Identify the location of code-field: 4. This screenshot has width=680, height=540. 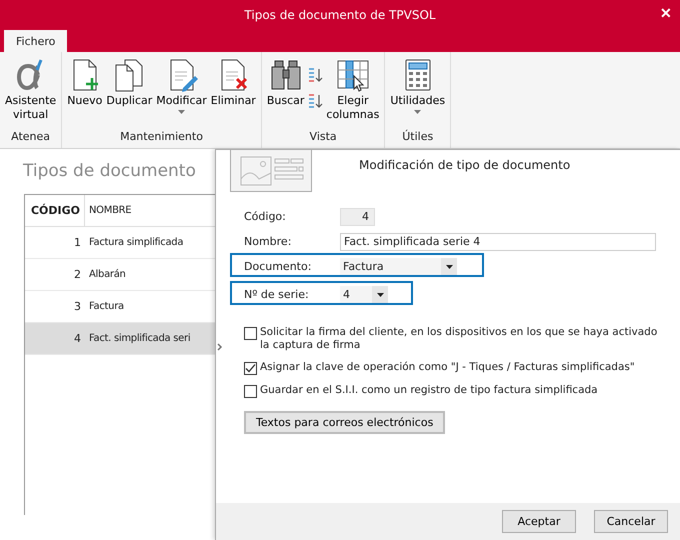
(357, 217).